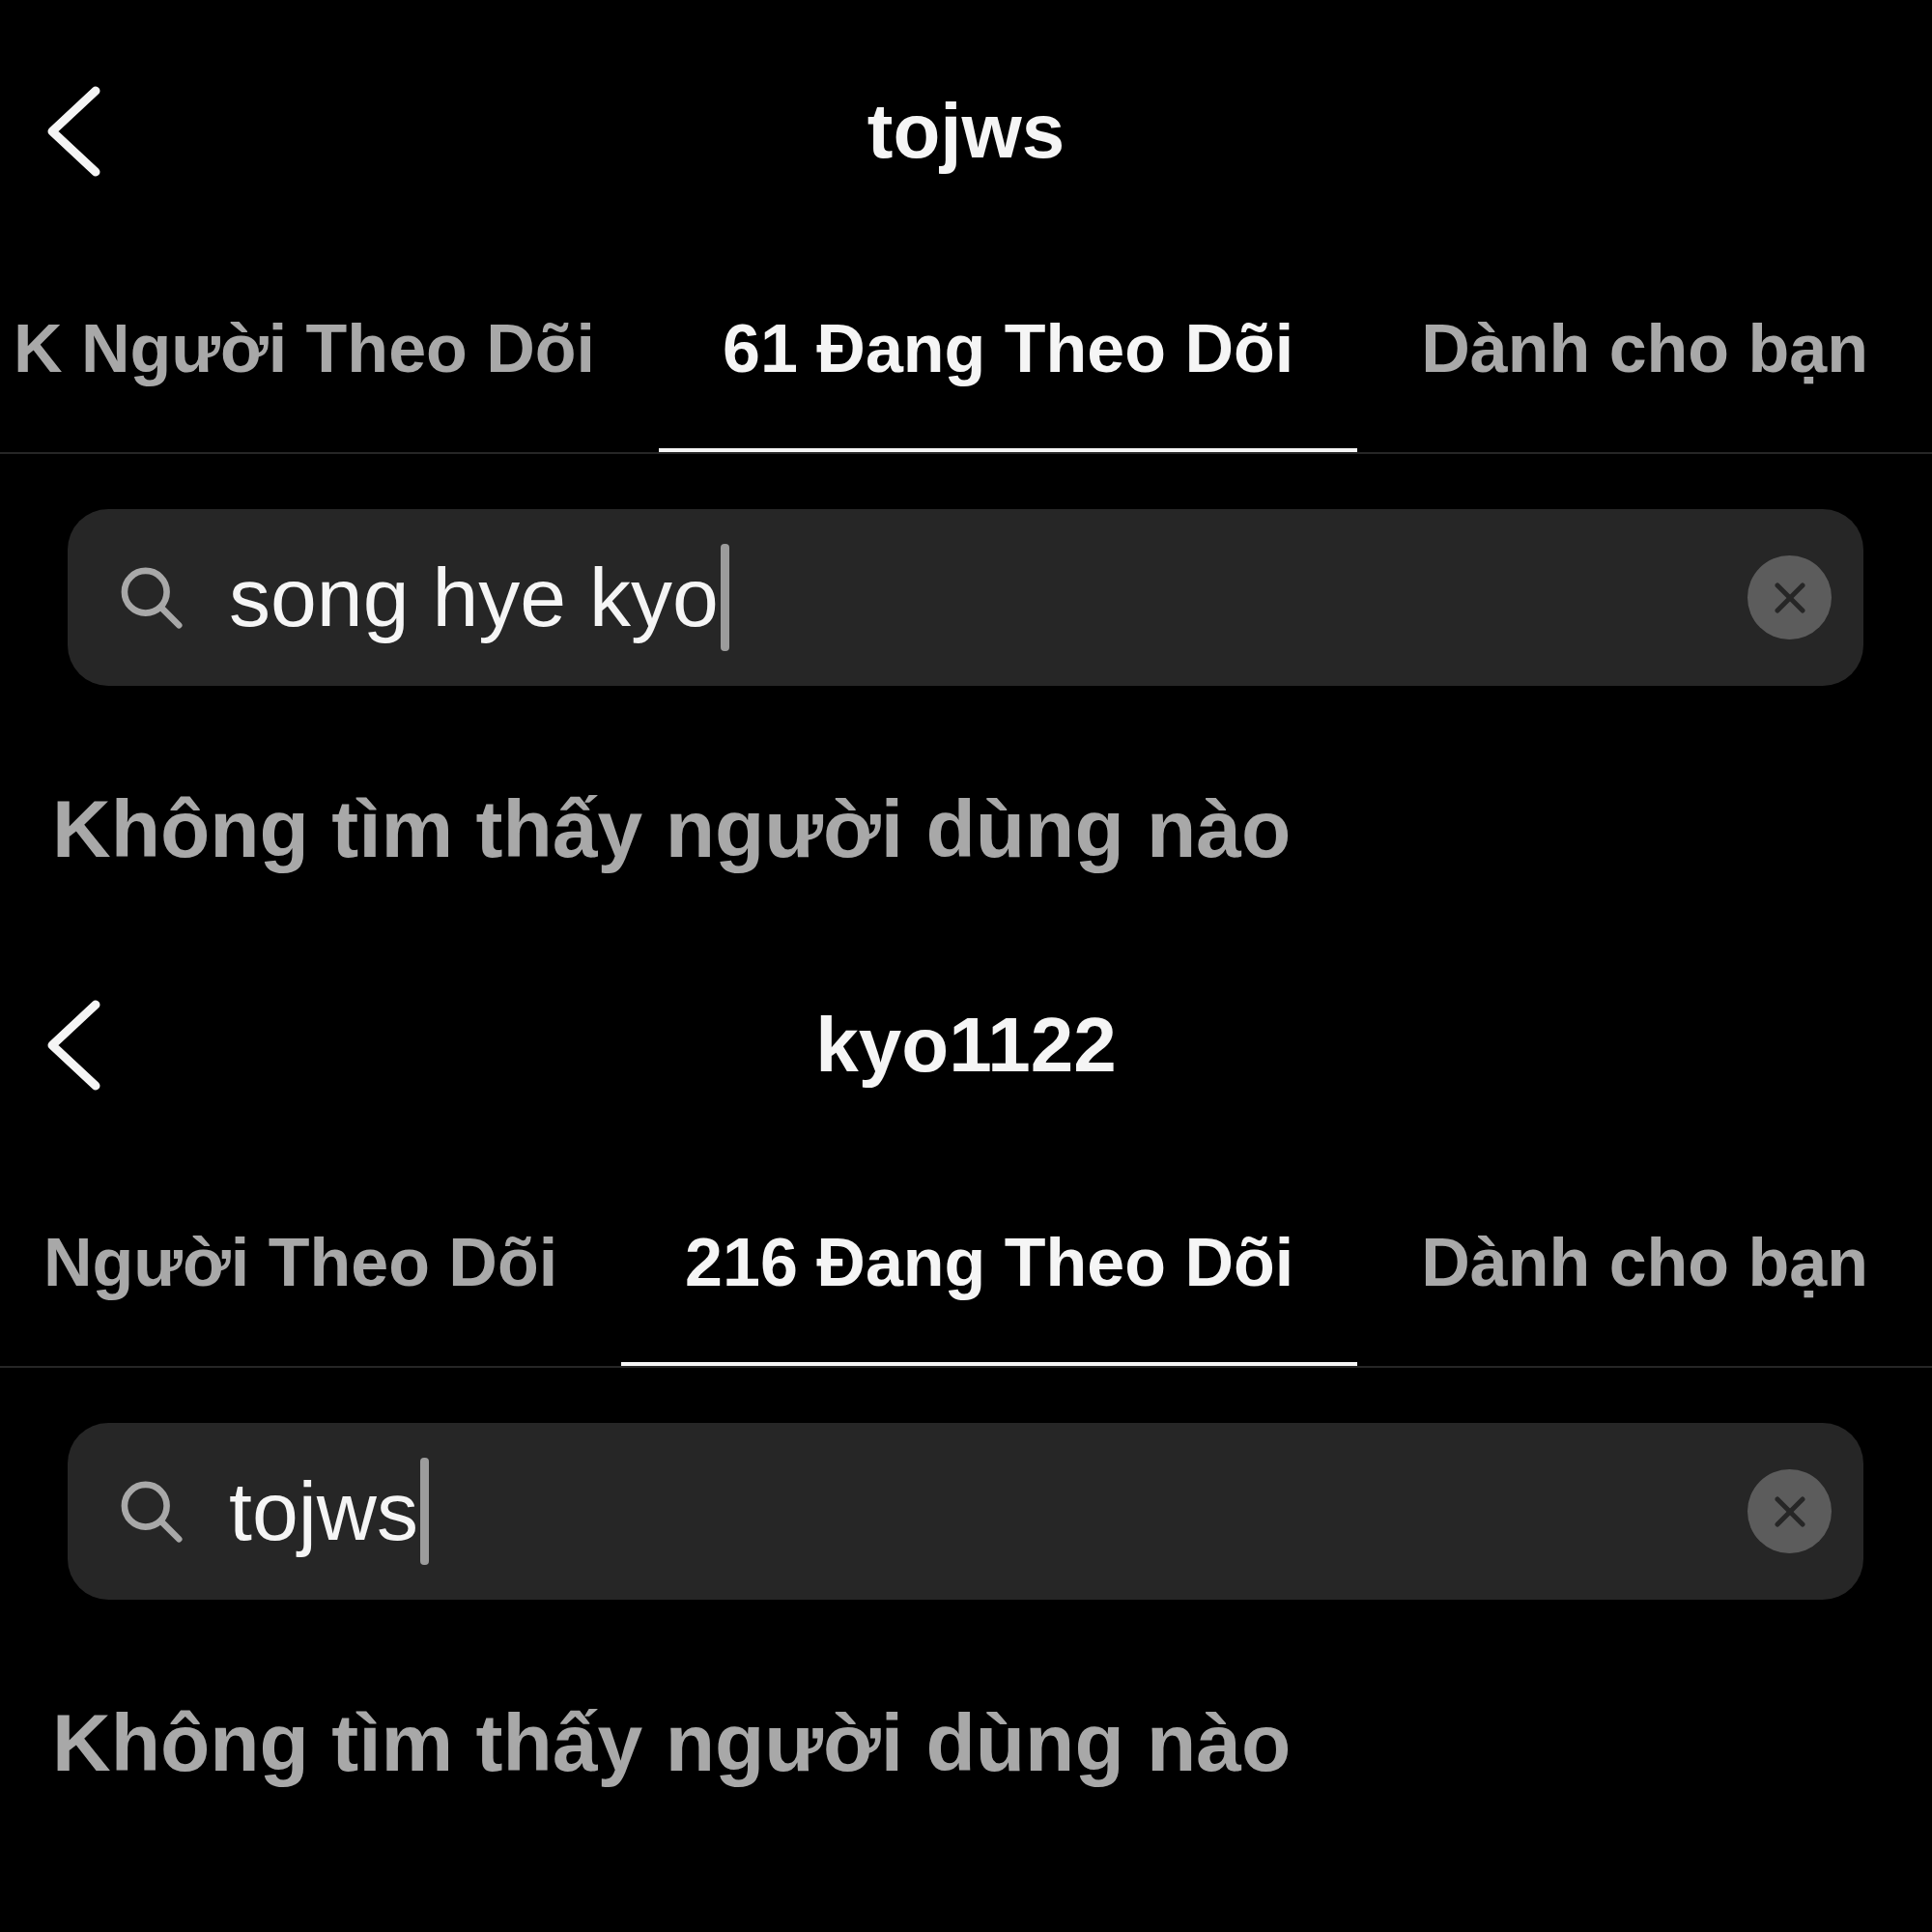 The width and height of the screenshot is (1932, 1932). What do you see at coordinates (323, 1511) in the screenshot?
I see `search-text: tojws` at bounding box center [323, 1511].